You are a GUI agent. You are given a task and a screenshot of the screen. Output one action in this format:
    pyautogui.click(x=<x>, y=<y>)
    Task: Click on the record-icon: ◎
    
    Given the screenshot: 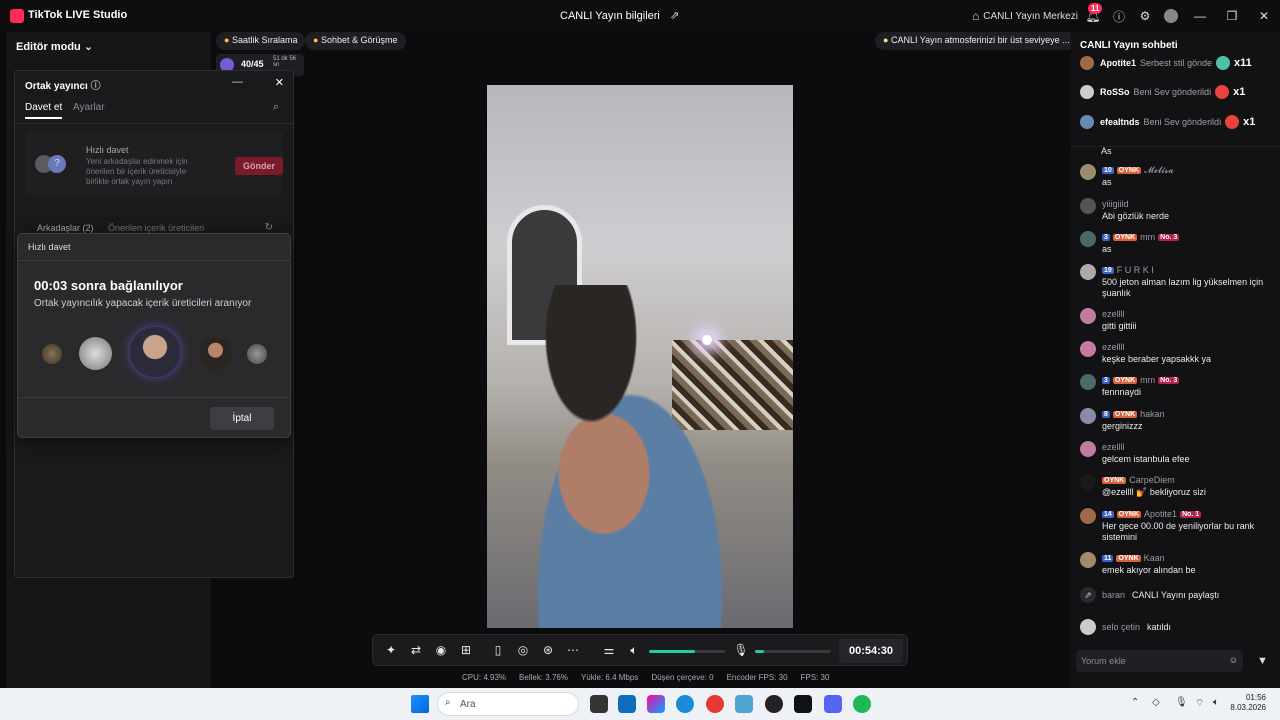 What is the action you would take?
    pyautogui.click(x=523, y=650)
    